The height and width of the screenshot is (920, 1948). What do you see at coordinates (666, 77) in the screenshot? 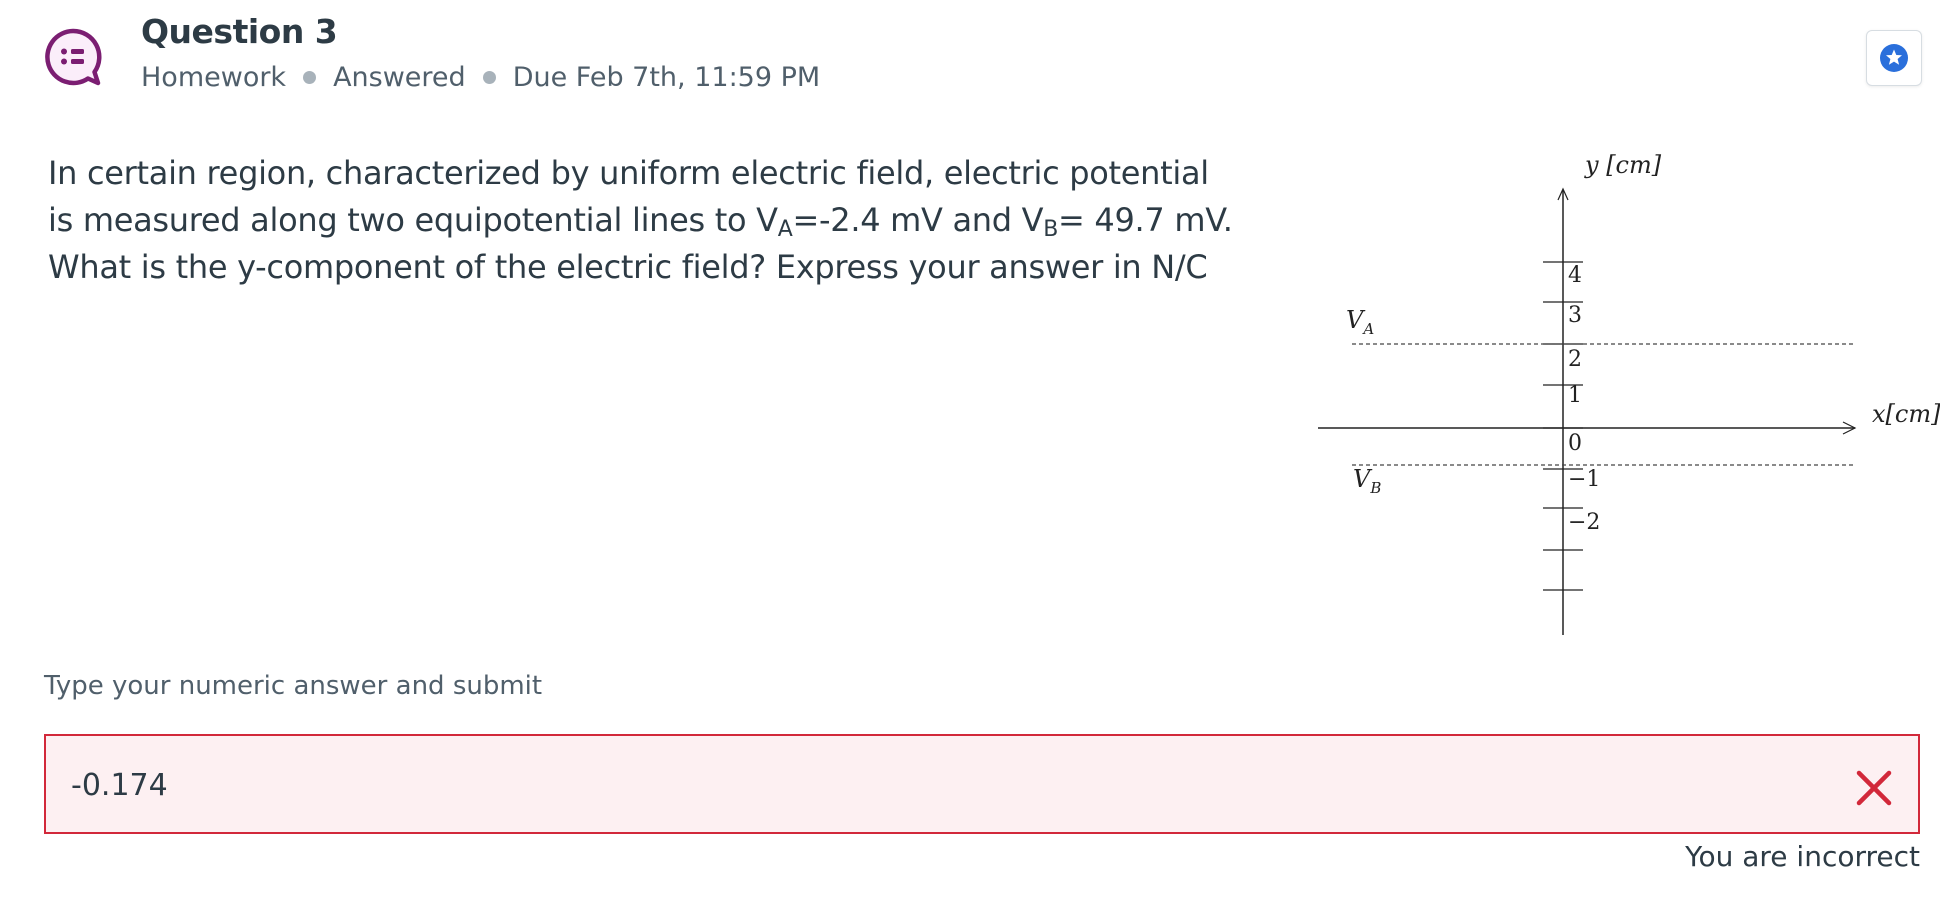
I see `meta-due-date: Due Feb 7th, 11:59 PM` at bounding box center [666, 77].